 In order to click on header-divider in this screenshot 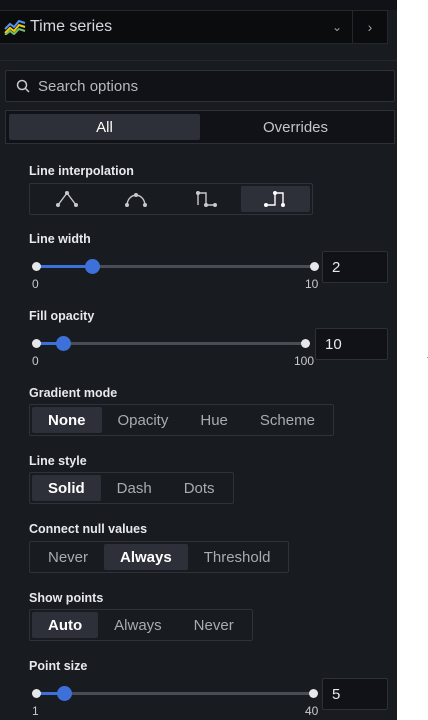, I will do `click(198, 60)`.